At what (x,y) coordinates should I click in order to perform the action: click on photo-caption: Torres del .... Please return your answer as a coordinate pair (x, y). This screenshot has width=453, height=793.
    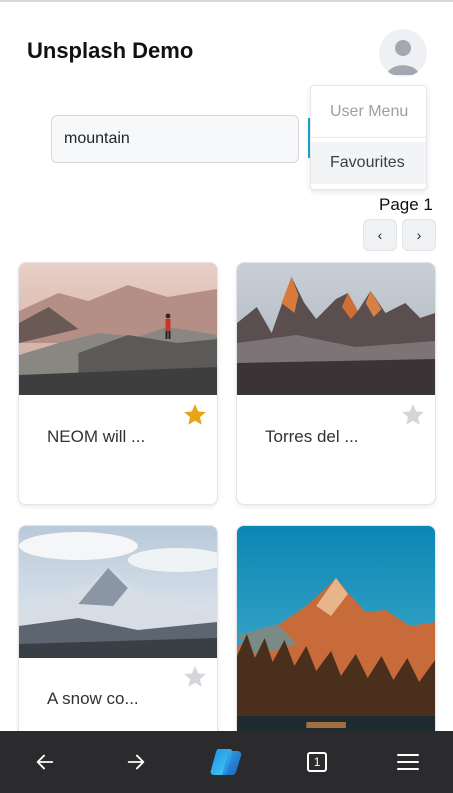
    Looking at the image, I should click on (312, 436).